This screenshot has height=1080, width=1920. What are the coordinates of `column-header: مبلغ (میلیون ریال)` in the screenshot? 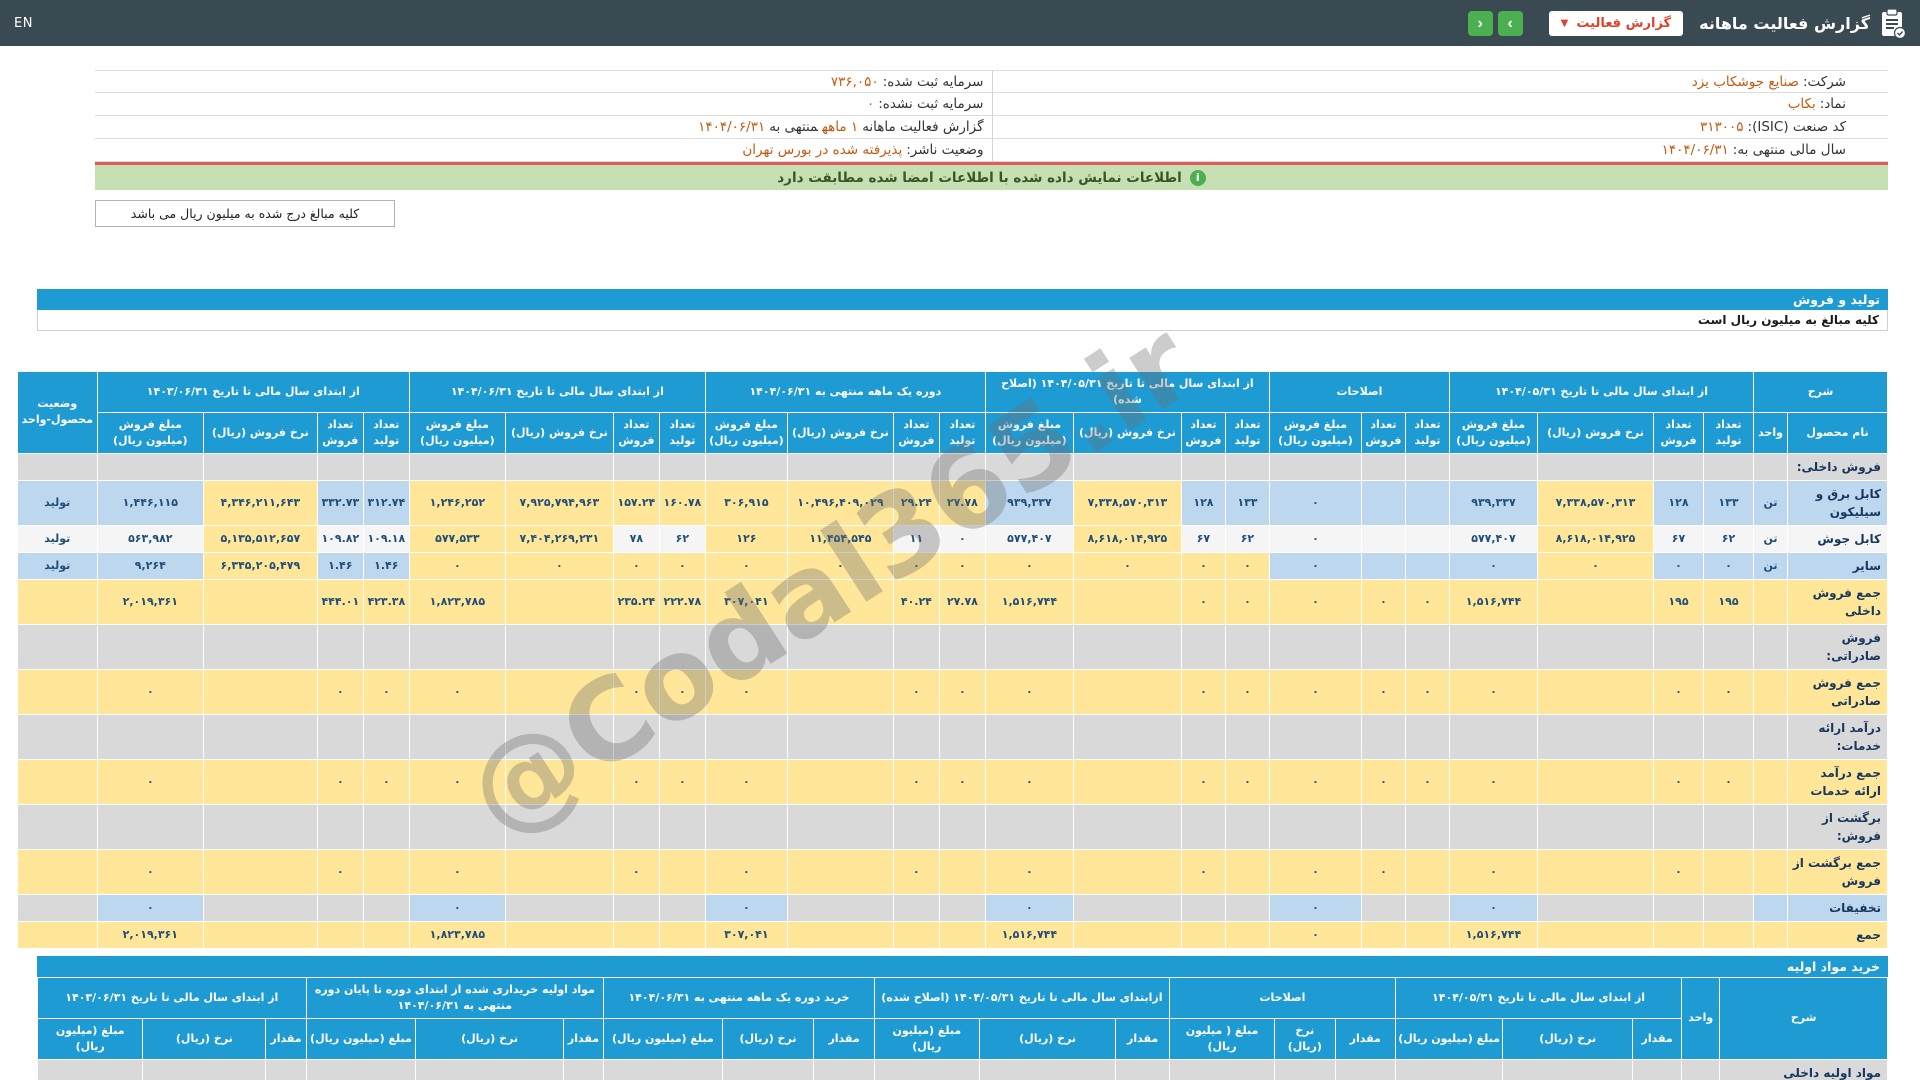 It's located at (663, 1038).